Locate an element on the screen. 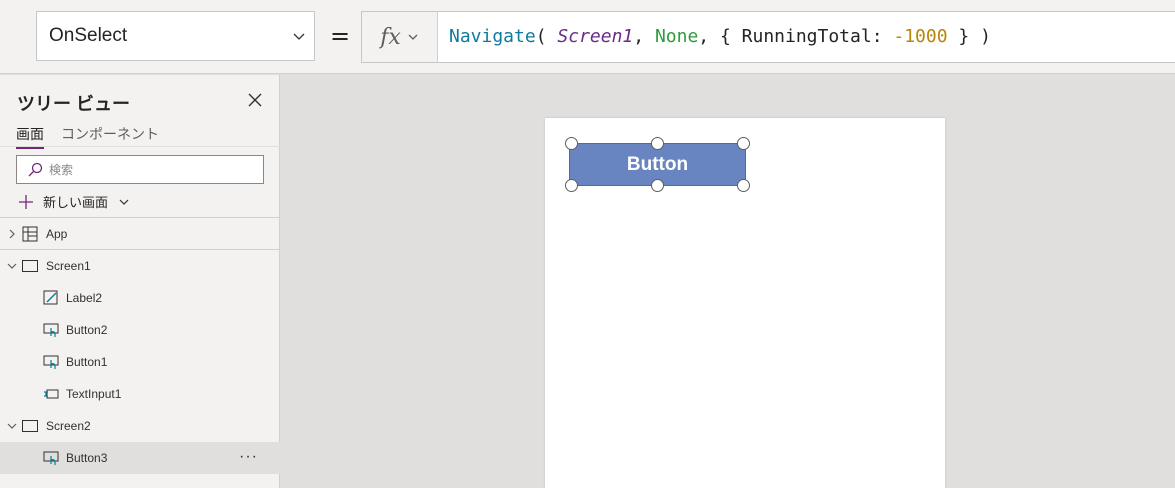 The width and height of the screenshot is (1175, 488). tree-node-label: App is located at coordinates (57, 234).